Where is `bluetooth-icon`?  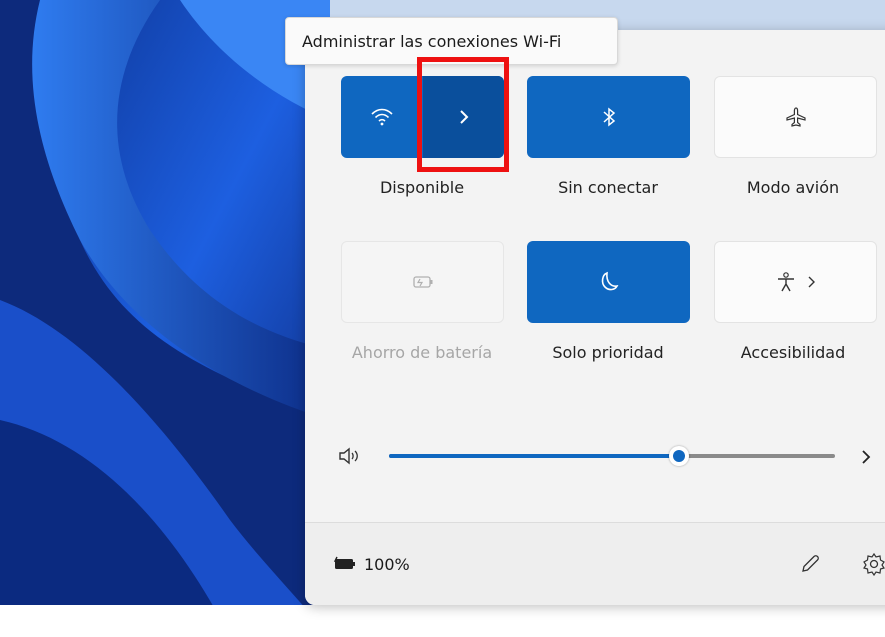
bluetooth-icon is located at coordinates (608, 117).